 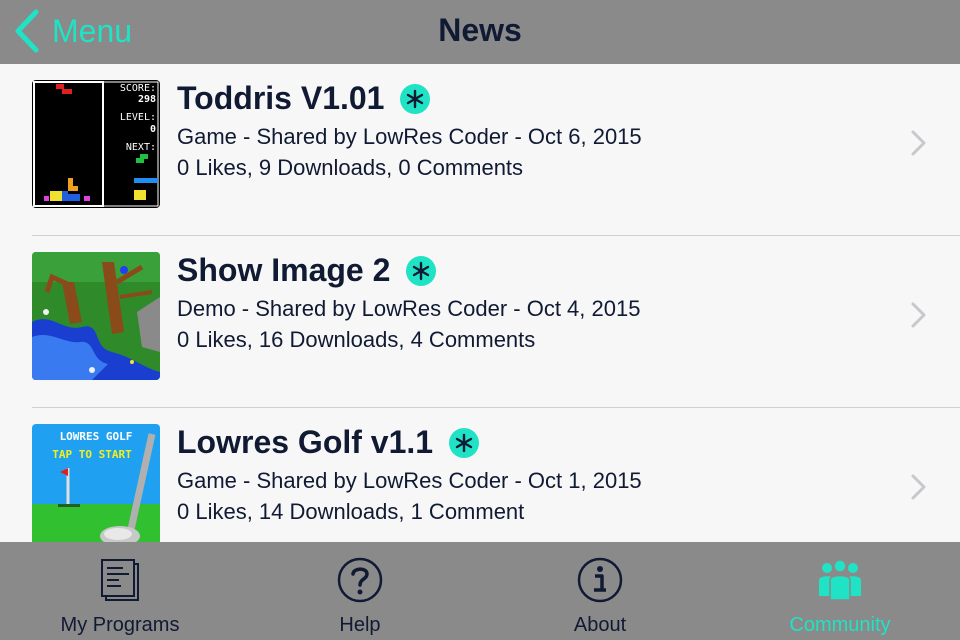 What do you see at coordinates (360, 580) in the screenshot?
I see `help-icon` at bounding box center [360, 580].